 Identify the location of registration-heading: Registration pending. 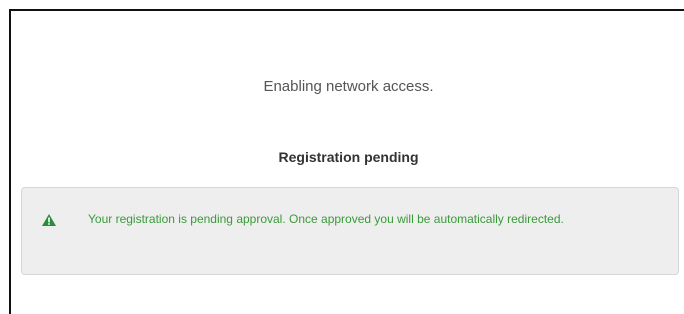
(348, 157).